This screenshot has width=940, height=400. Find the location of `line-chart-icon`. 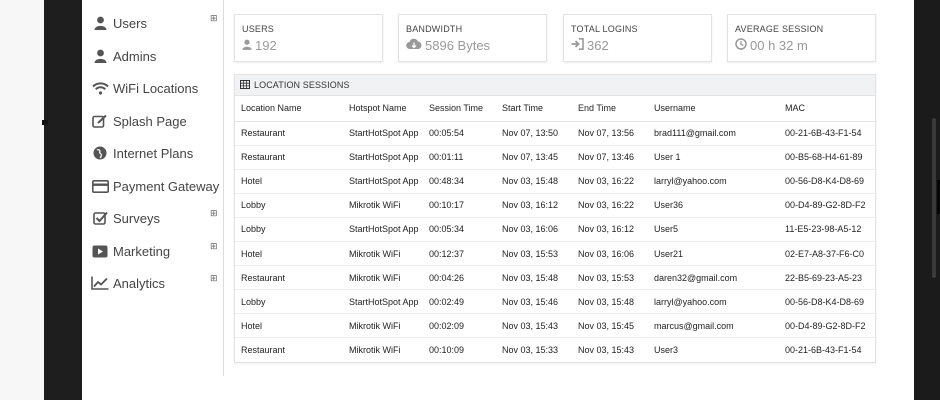

line-chart-icon is located at coordinates (100, 283).